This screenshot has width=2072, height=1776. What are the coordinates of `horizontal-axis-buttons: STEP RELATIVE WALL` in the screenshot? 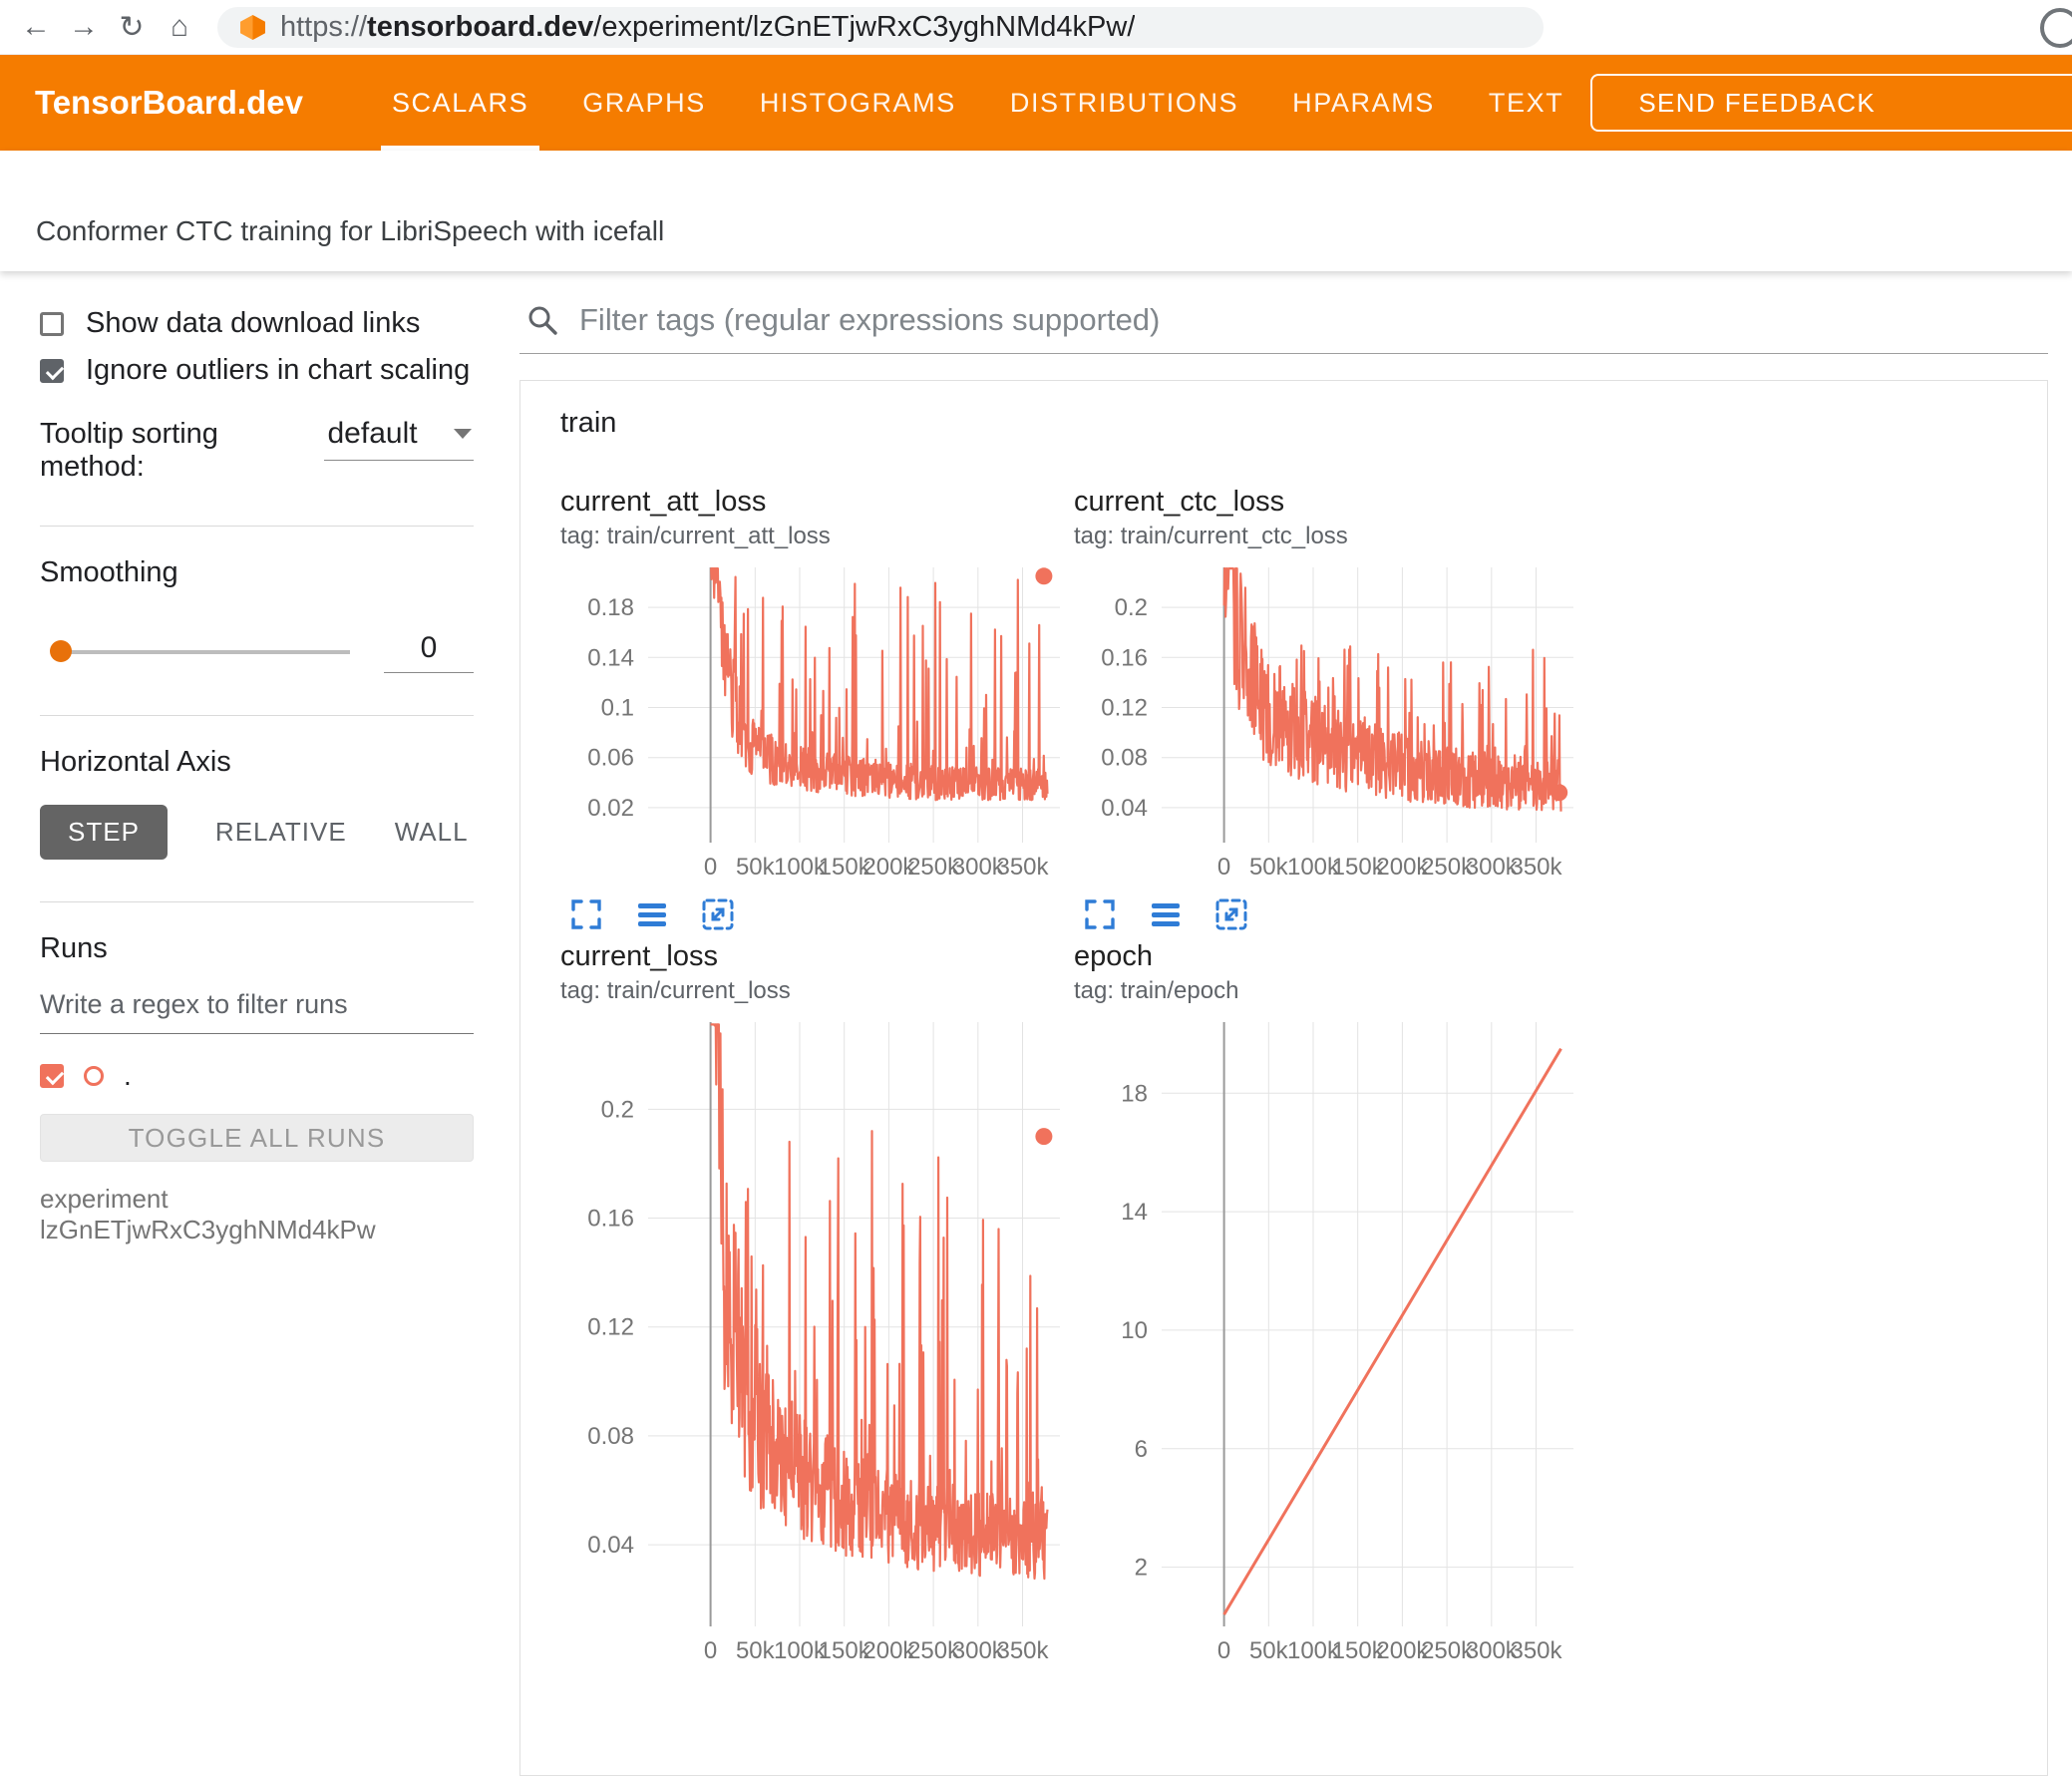 It's located at (257, 833).